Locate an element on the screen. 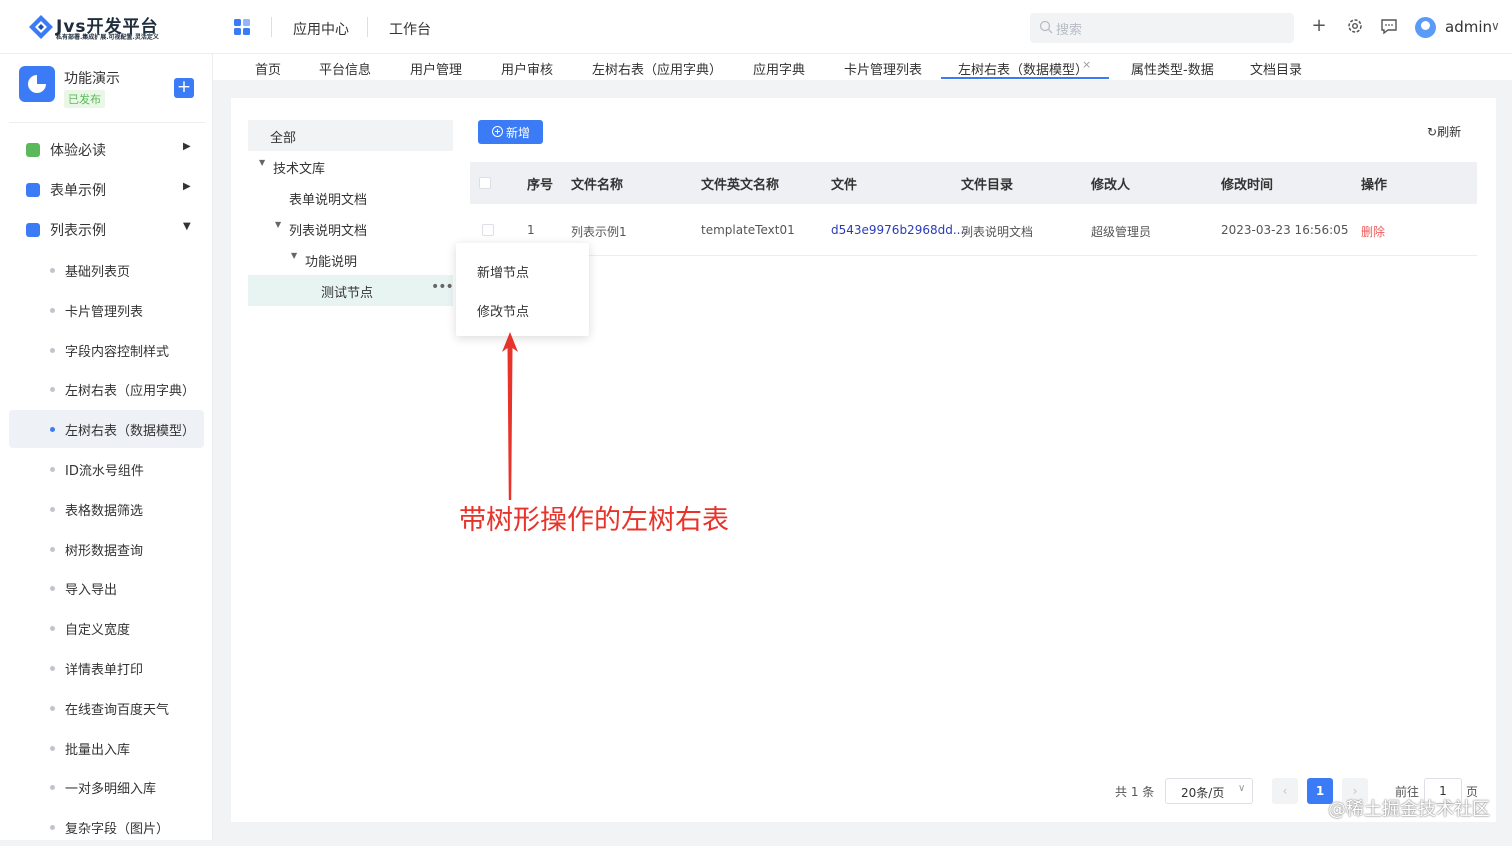  sidebar-item: 树形数据查询 is located at coordinates (106, 549).